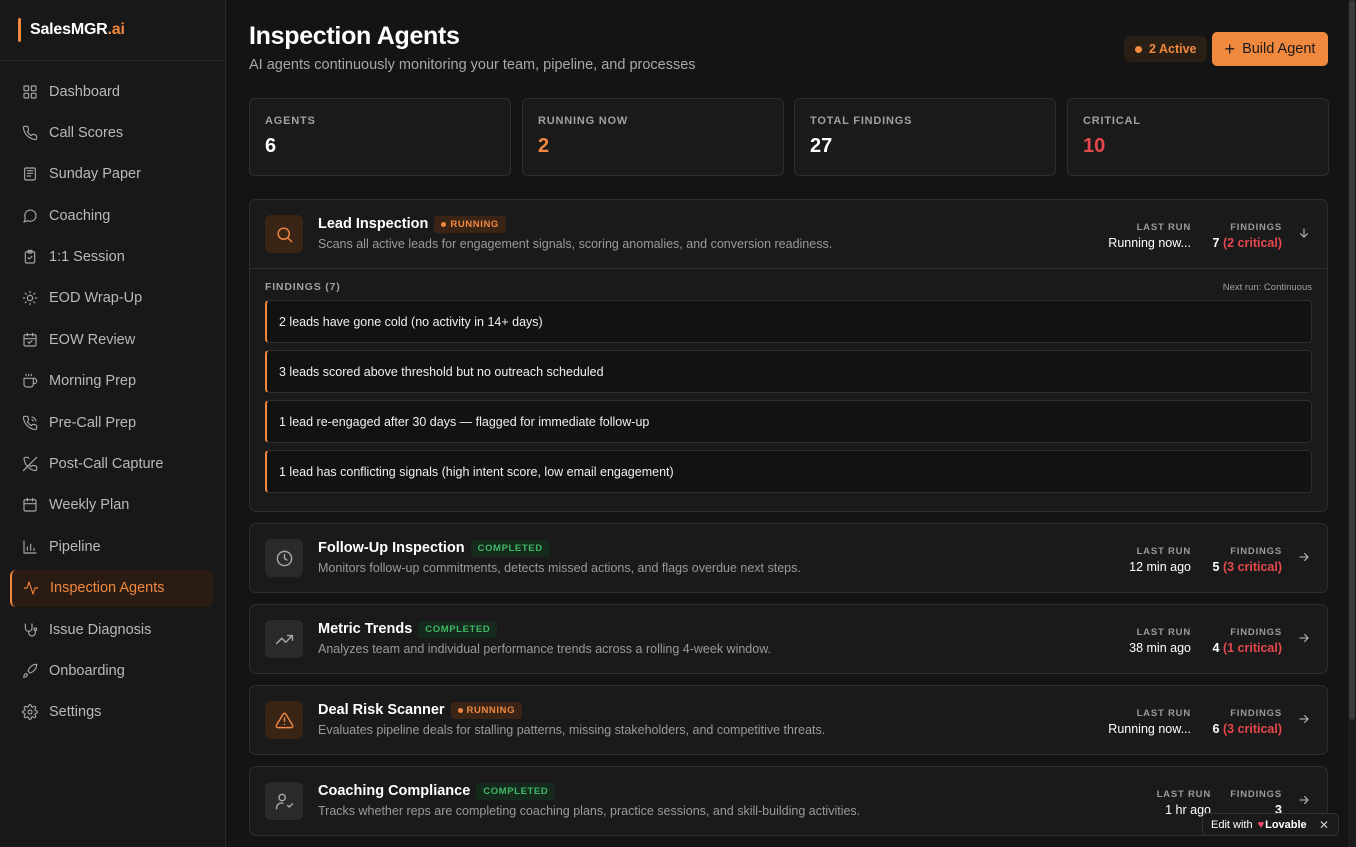  Describe the element at coordinates (510, 548) in the screenshot. I see `status-badge: COMPLETED` at that location.